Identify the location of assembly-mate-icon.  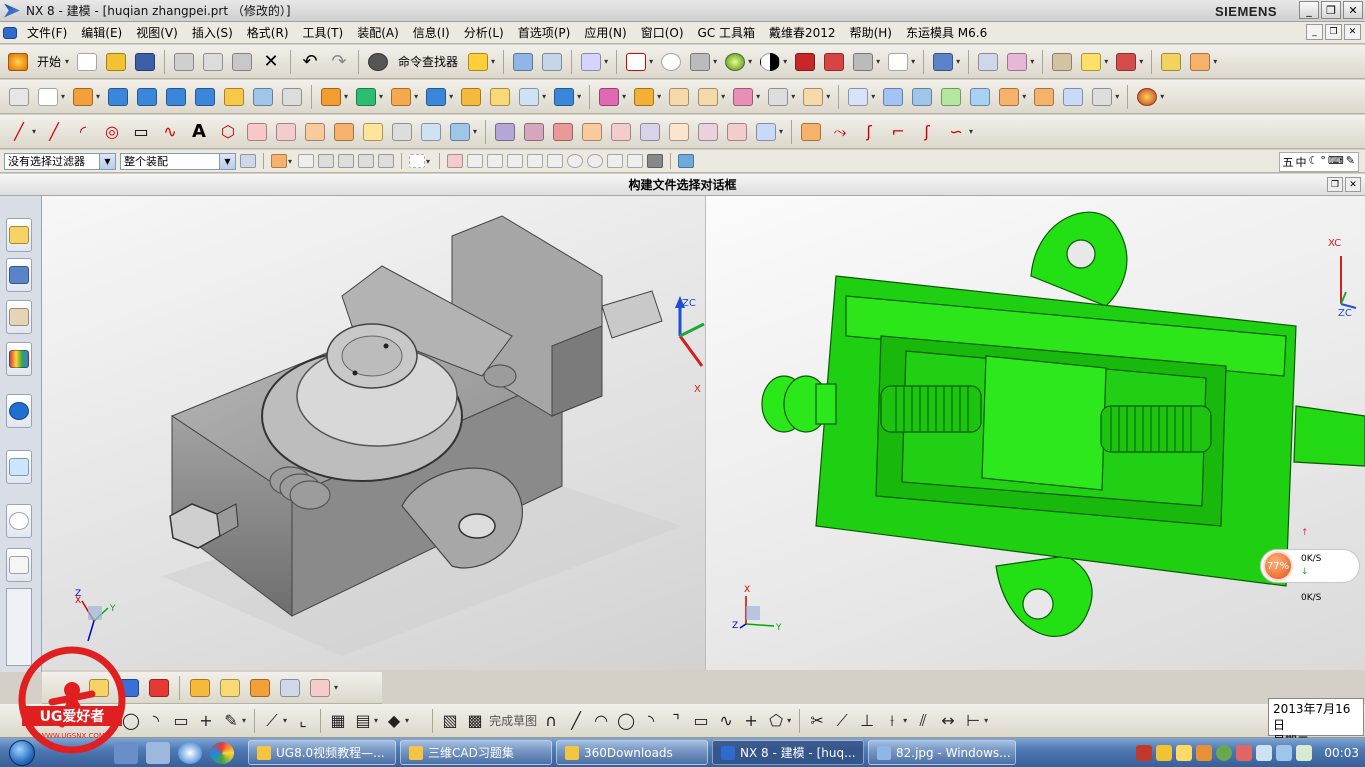
(679, 97).